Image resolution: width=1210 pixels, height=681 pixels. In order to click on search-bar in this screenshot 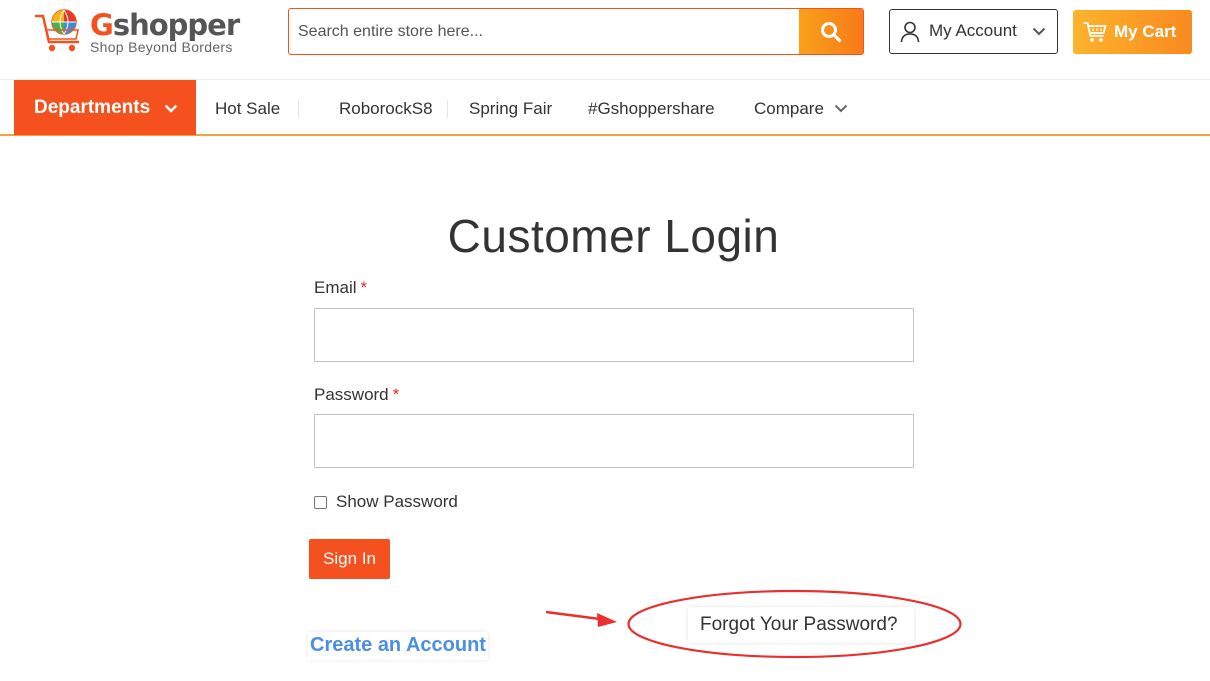, I will do `click(576, 31)`.